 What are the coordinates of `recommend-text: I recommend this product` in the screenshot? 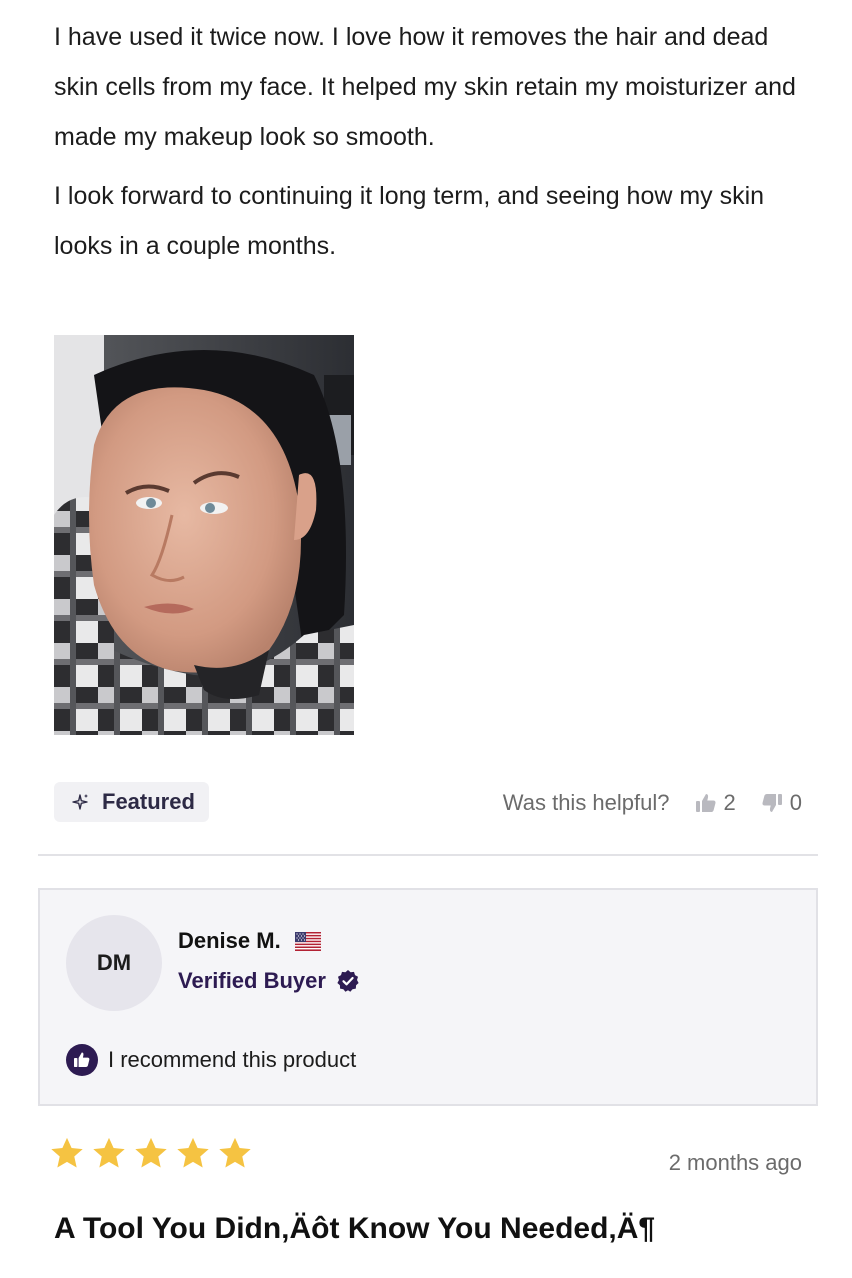 It's located at (232, 1059).